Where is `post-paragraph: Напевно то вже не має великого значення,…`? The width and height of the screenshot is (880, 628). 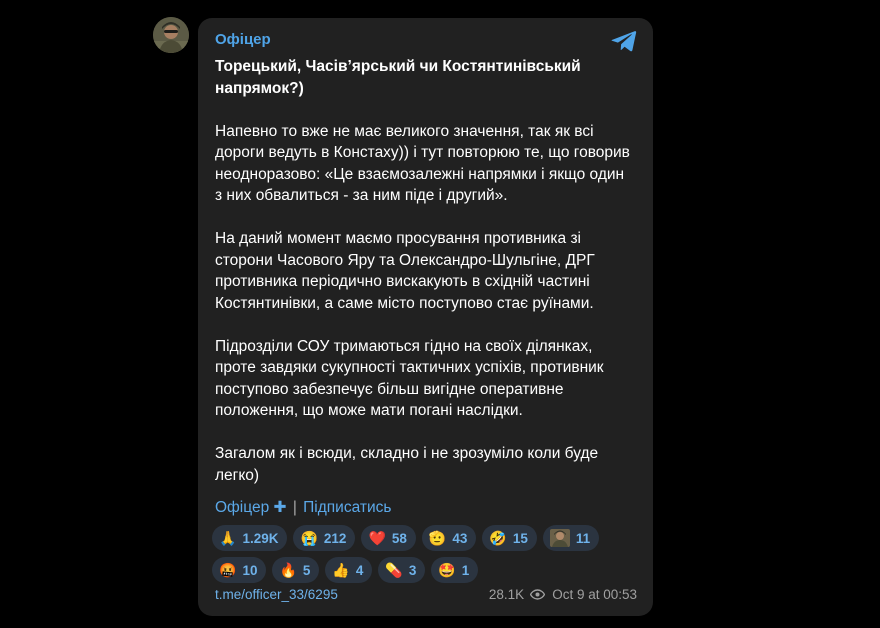 post-paragraph: Напевно то вже не має великого значення,… is located at coordinates (422, 163).